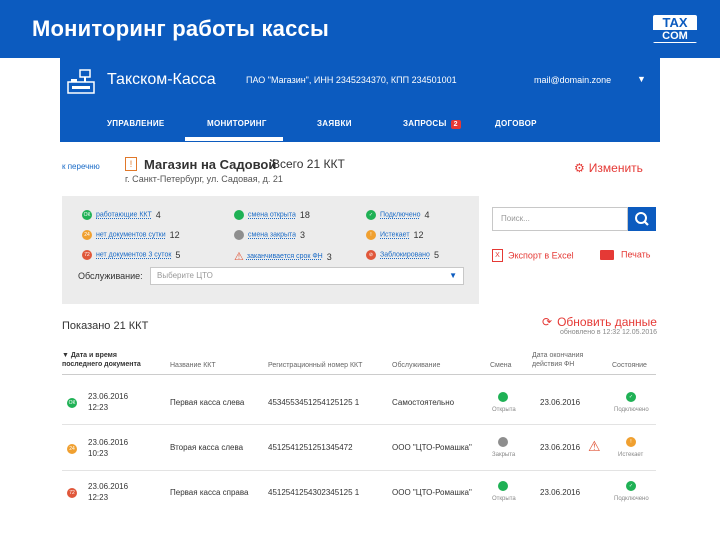 The width and height of the screenshot is (720, 540). What do you see at coordinates (315, 365) in the screenshot?
I see `col-header-reg: Регистрационный номер ККТ` at bounding box center [315, 365].